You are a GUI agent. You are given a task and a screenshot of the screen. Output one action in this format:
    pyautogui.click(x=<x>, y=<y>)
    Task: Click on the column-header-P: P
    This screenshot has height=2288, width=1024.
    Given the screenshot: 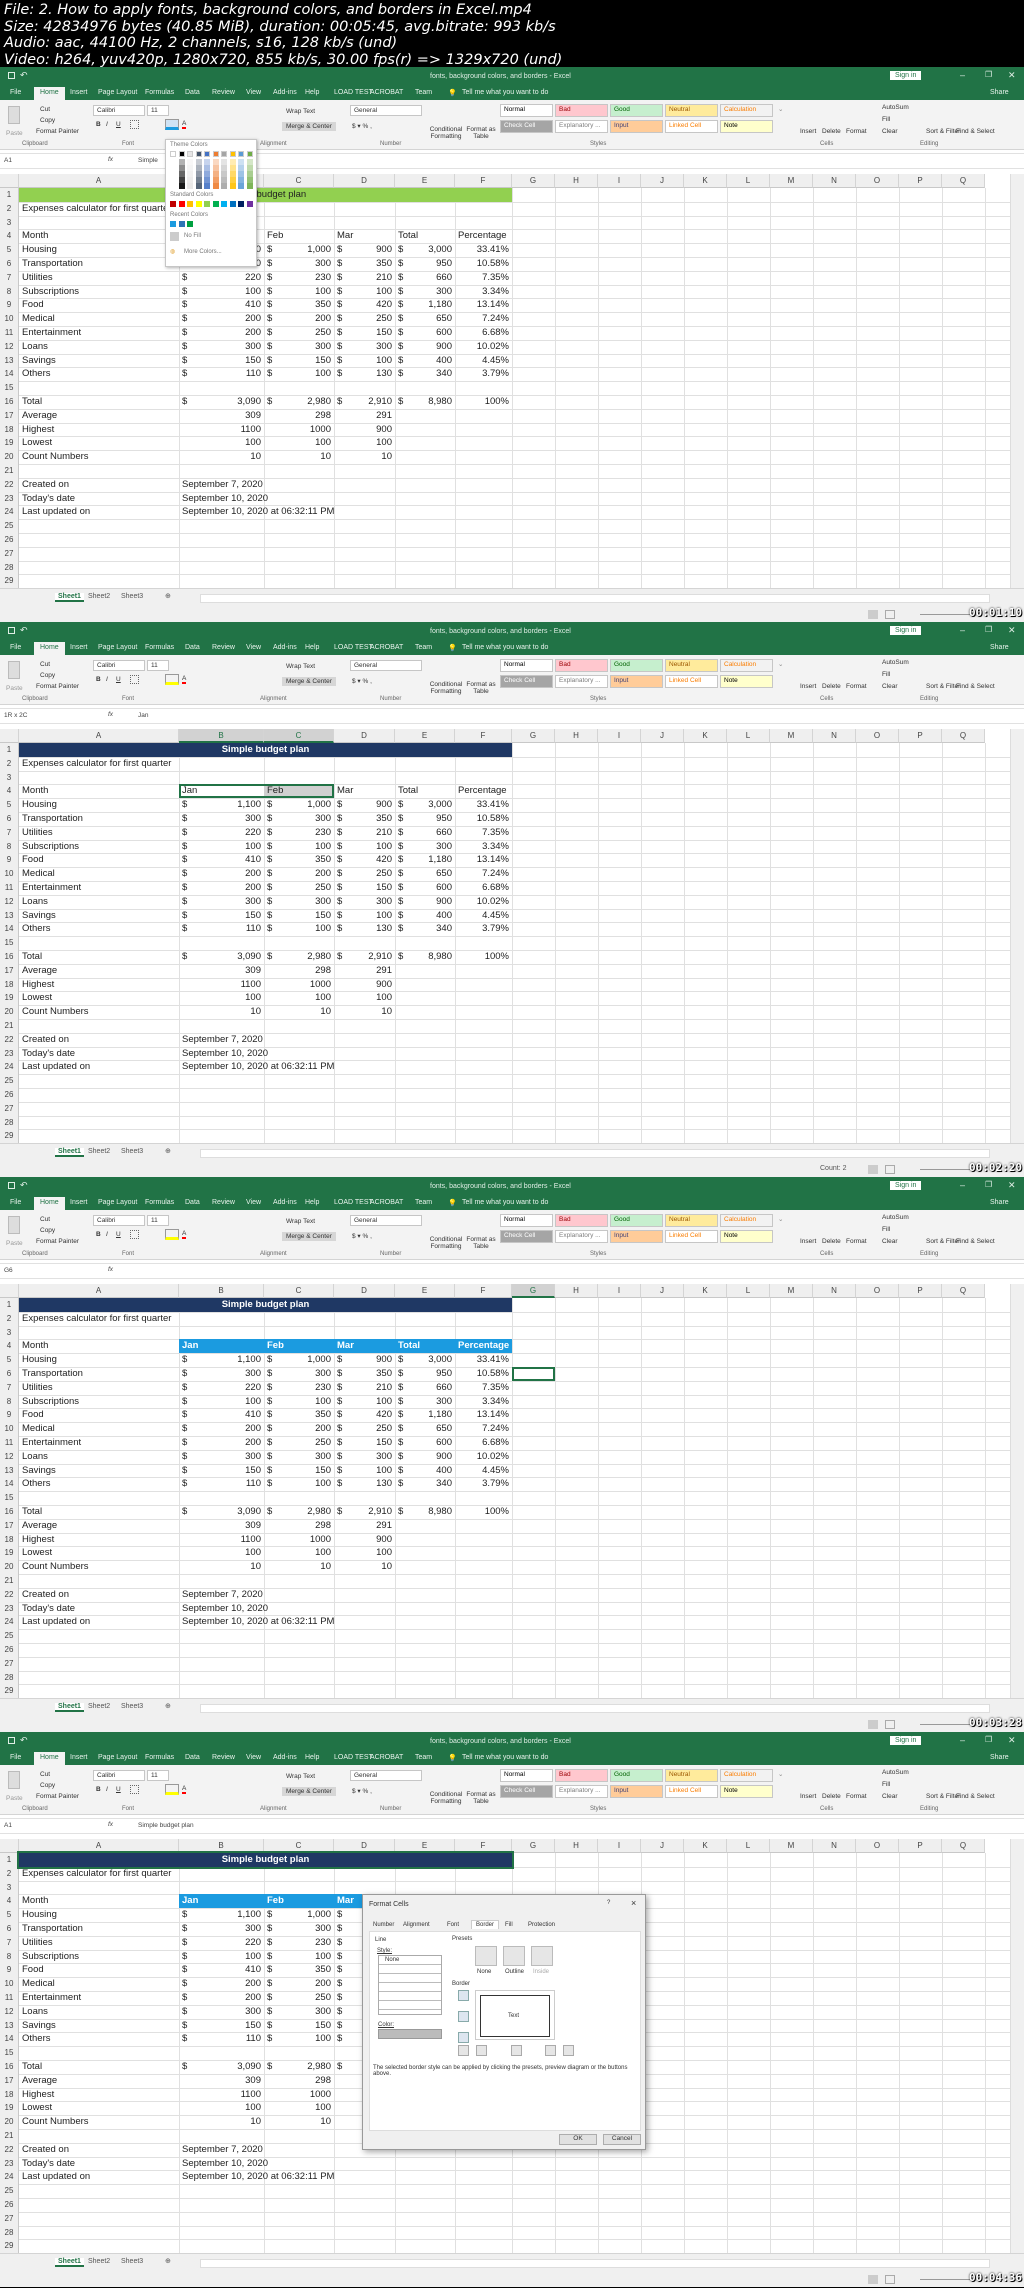 What is the action you would take?
    pyautogui.click(x=920, y=1846)
    